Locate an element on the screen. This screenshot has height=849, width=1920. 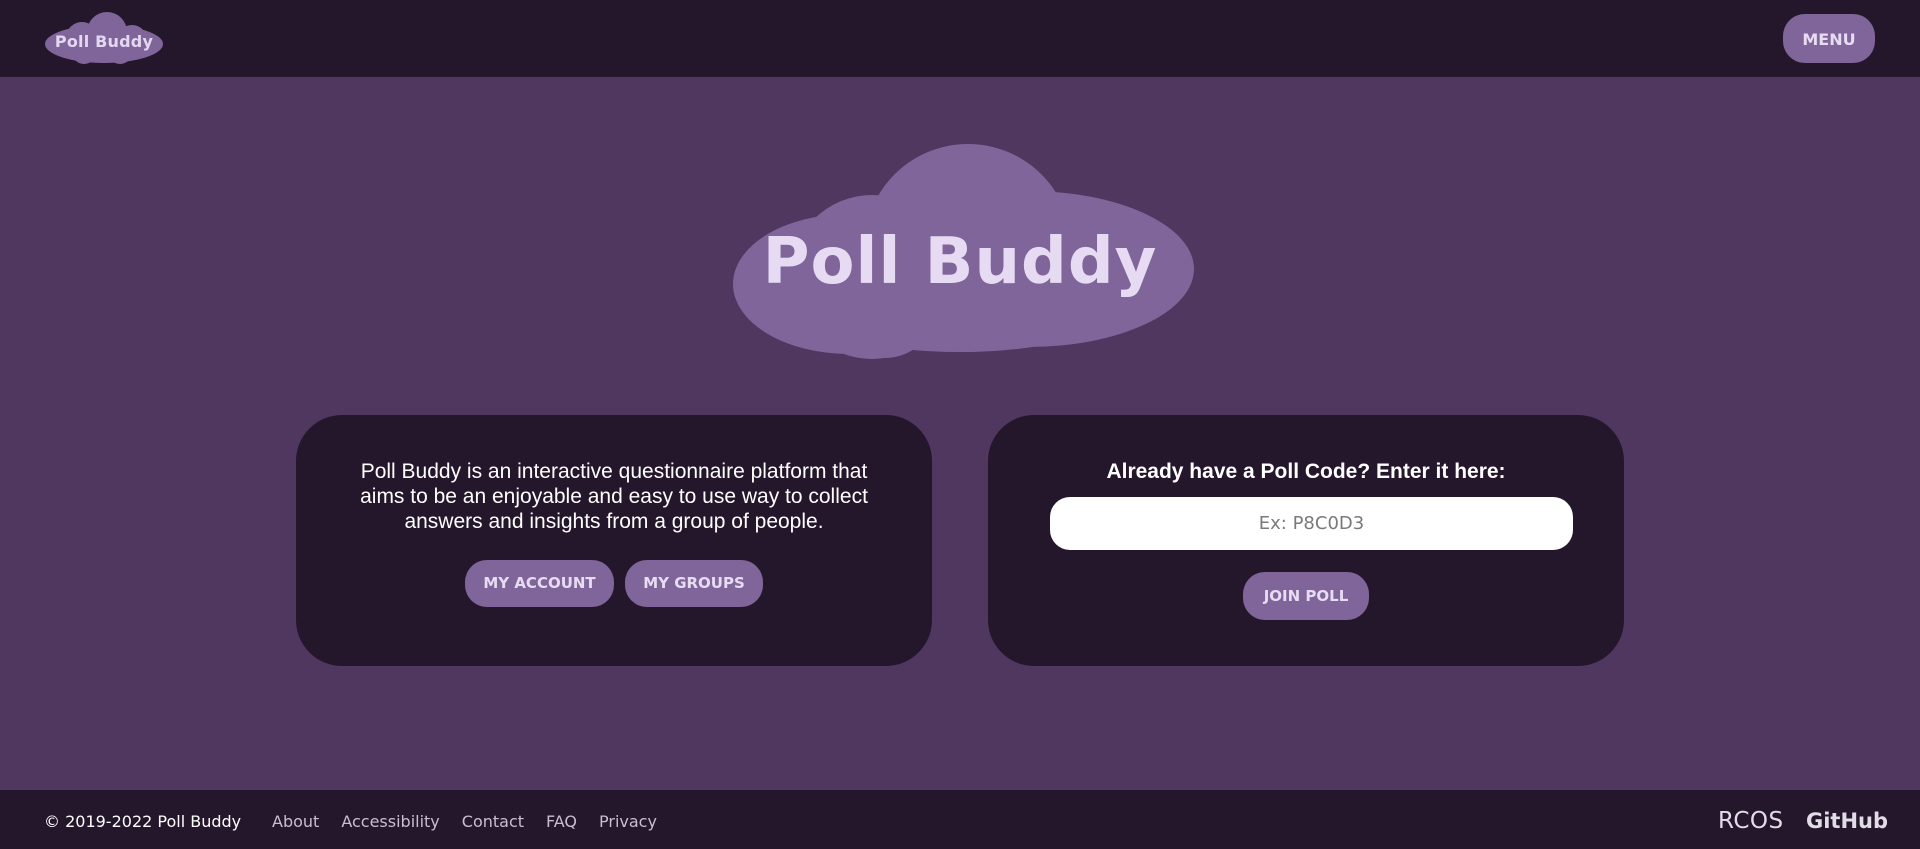
github-link: GitHub is located at coordinates (1847, 819).